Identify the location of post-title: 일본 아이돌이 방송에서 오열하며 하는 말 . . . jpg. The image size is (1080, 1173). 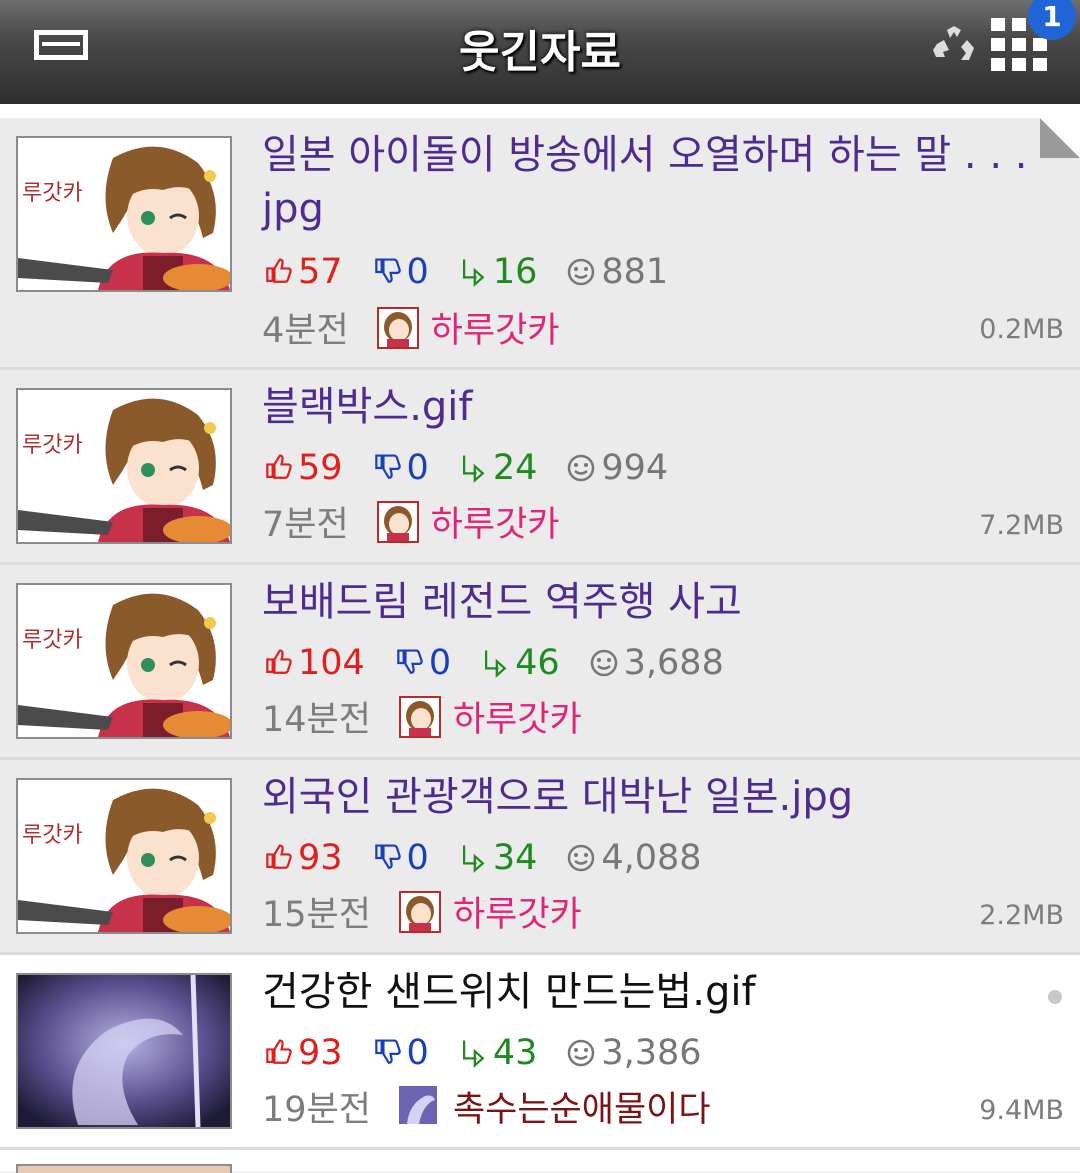
(657, 182).